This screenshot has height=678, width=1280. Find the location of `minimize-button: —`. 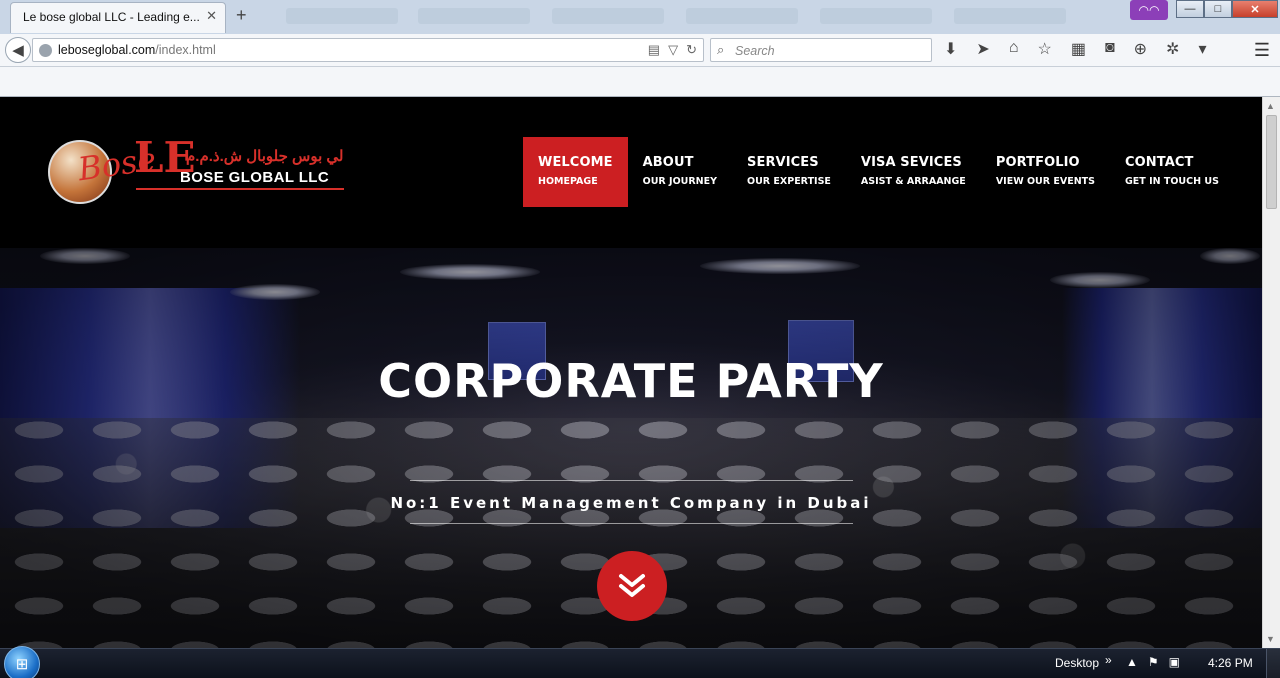

minimize-button: — is located at coordinates (1190, 9).